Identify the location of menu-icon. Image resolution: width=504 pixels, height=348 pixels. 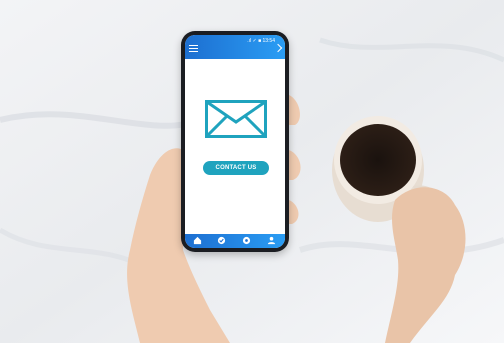
(193, 48).